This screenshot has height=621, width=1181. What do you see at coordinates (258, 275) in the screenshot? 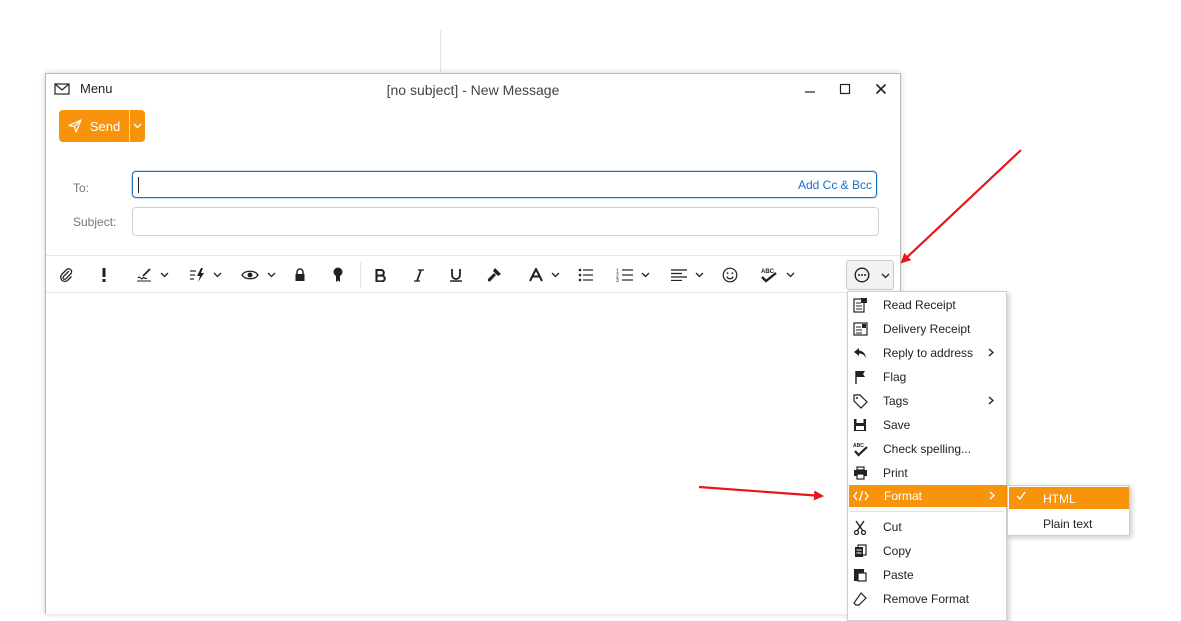
I see `preview-button` at bounding box center [258, 275].